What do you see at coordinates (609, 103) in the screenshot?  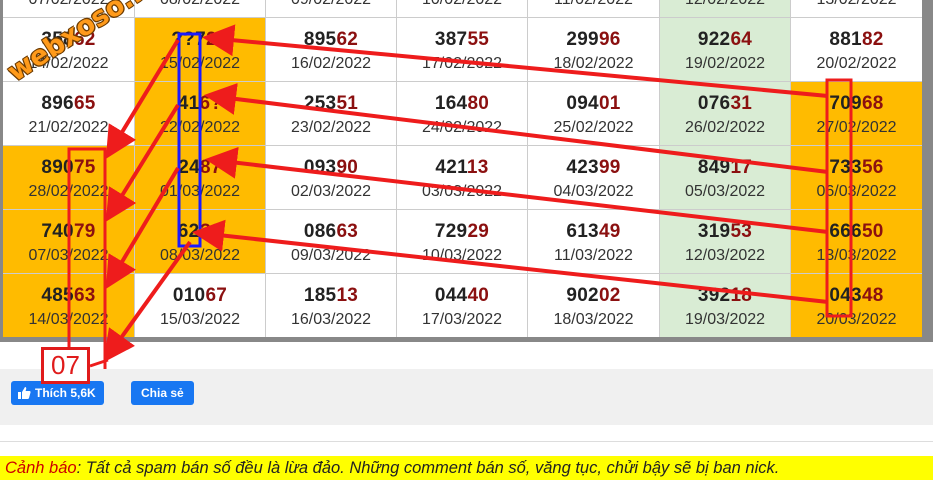 I see `result-number-tail: 01` at bounding box center [609, 103].